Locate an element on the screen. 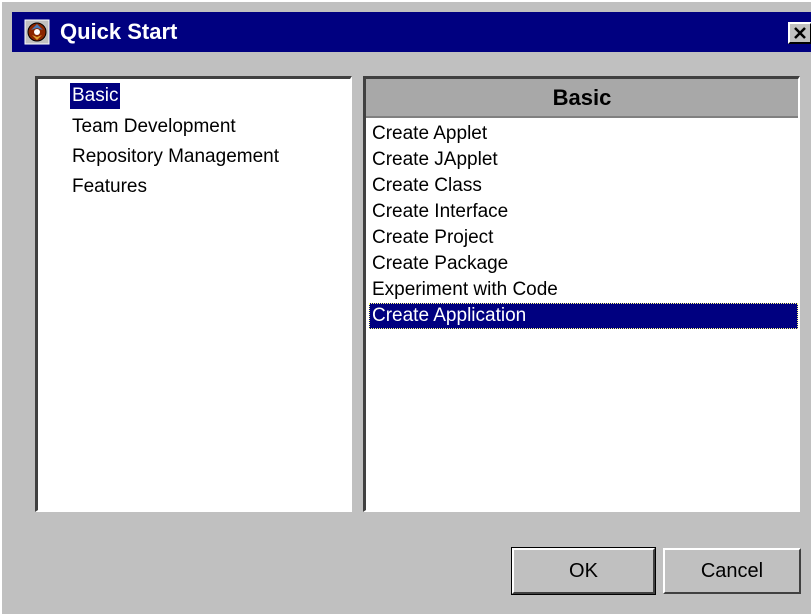 The height and width of the screenshot is (614, 811). tree-item-team-development: Team Development is located at coordinates (154, 127).